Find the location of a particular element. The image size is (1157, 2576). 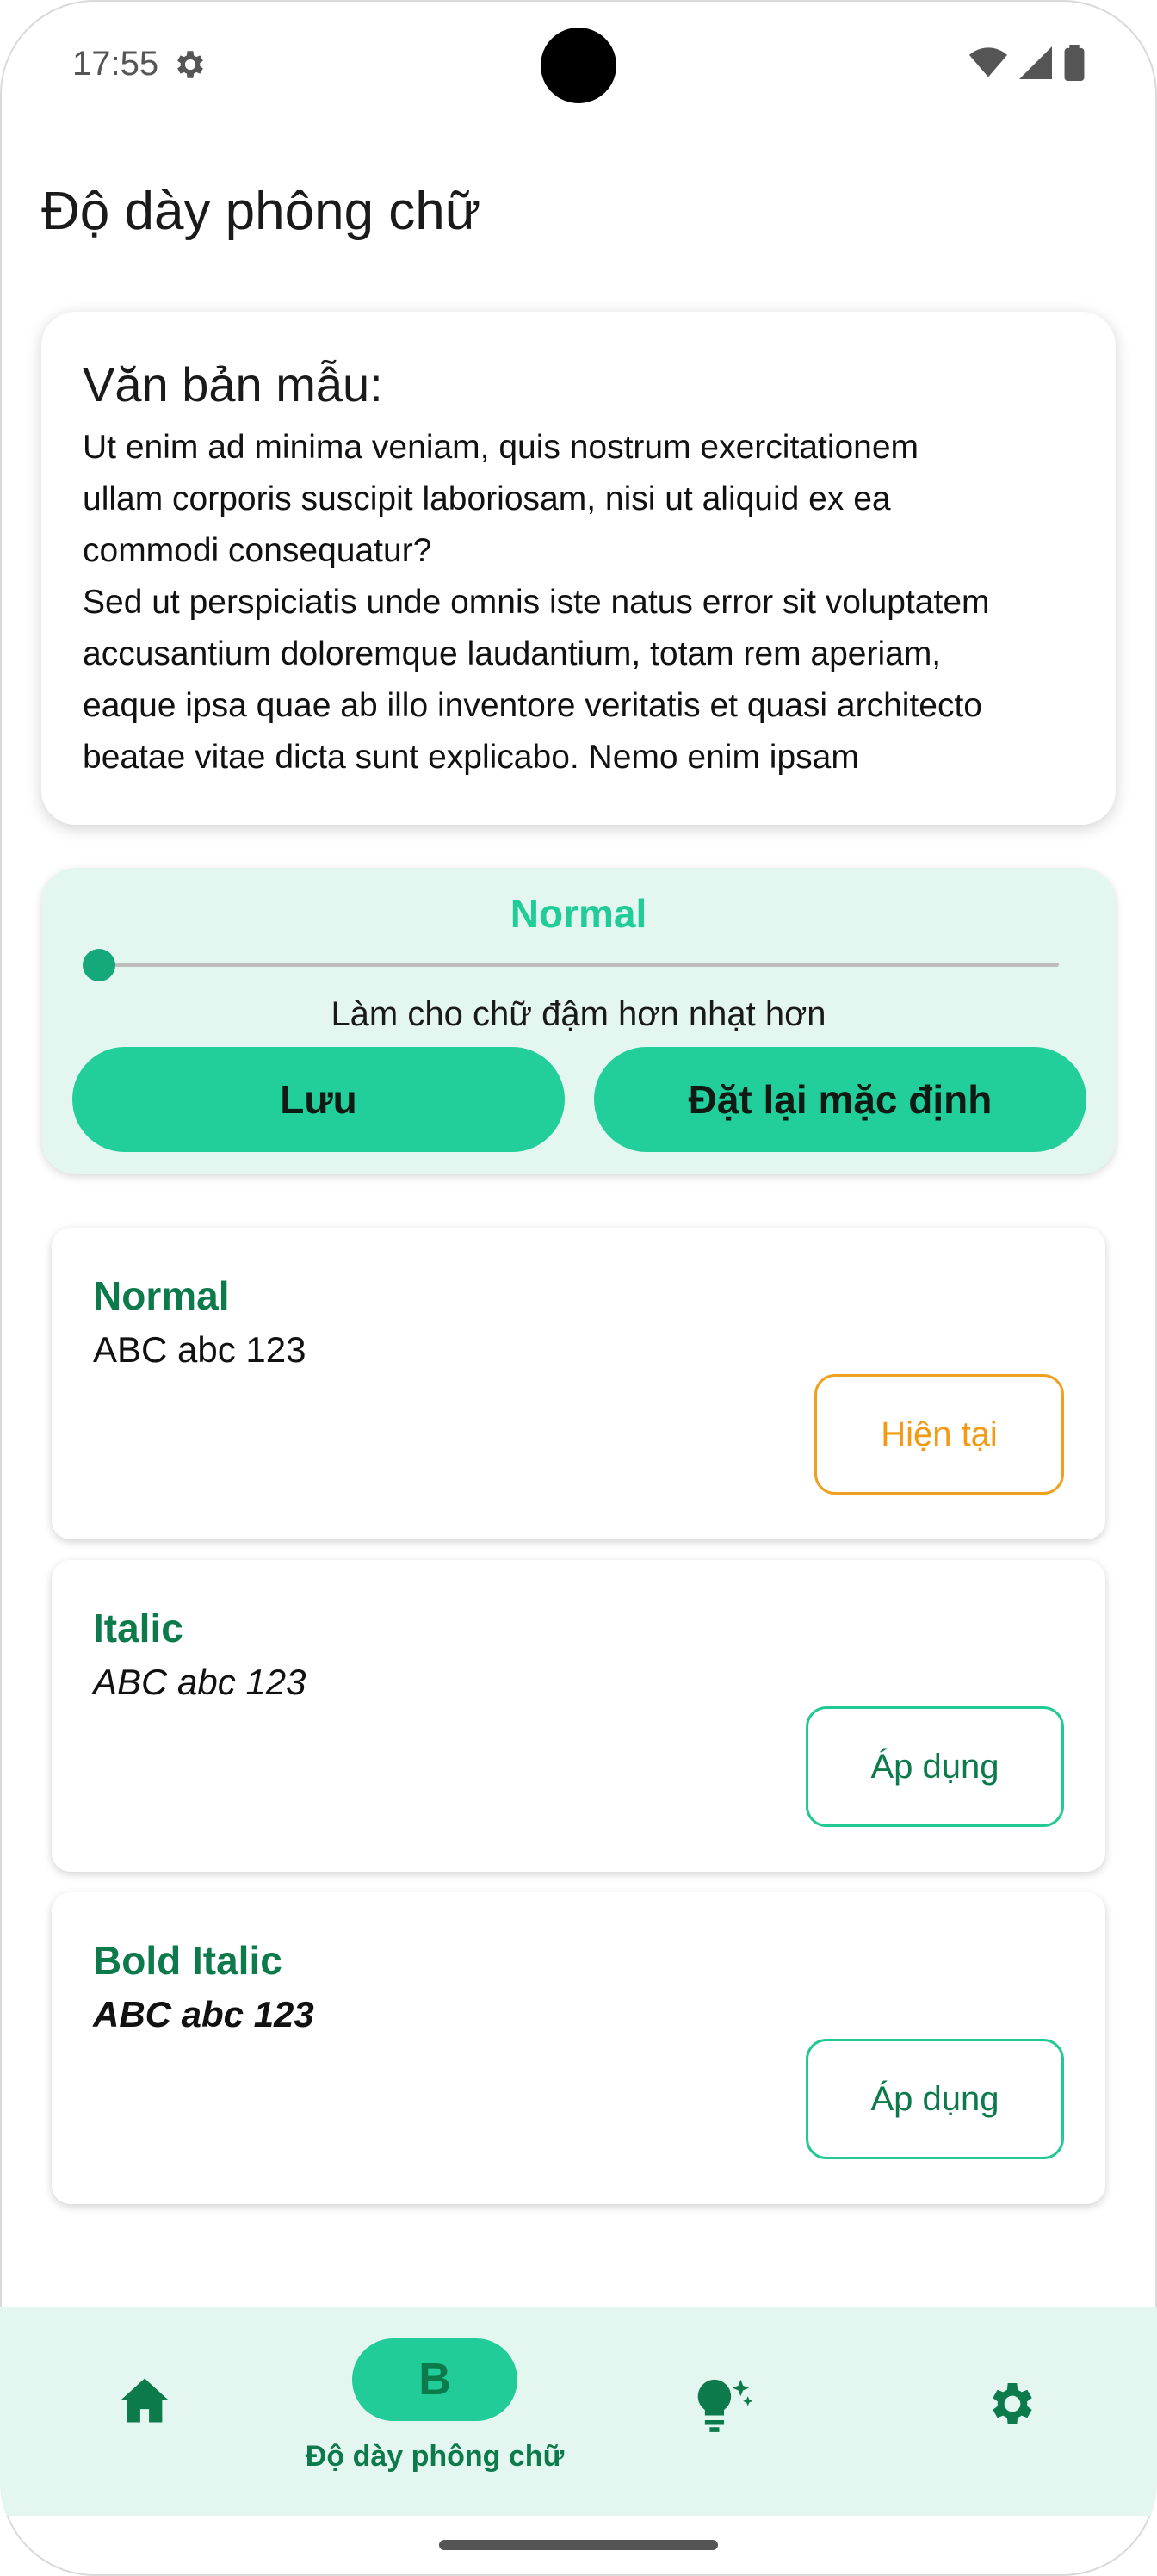

front-camera is located at coordinates (579, 65).